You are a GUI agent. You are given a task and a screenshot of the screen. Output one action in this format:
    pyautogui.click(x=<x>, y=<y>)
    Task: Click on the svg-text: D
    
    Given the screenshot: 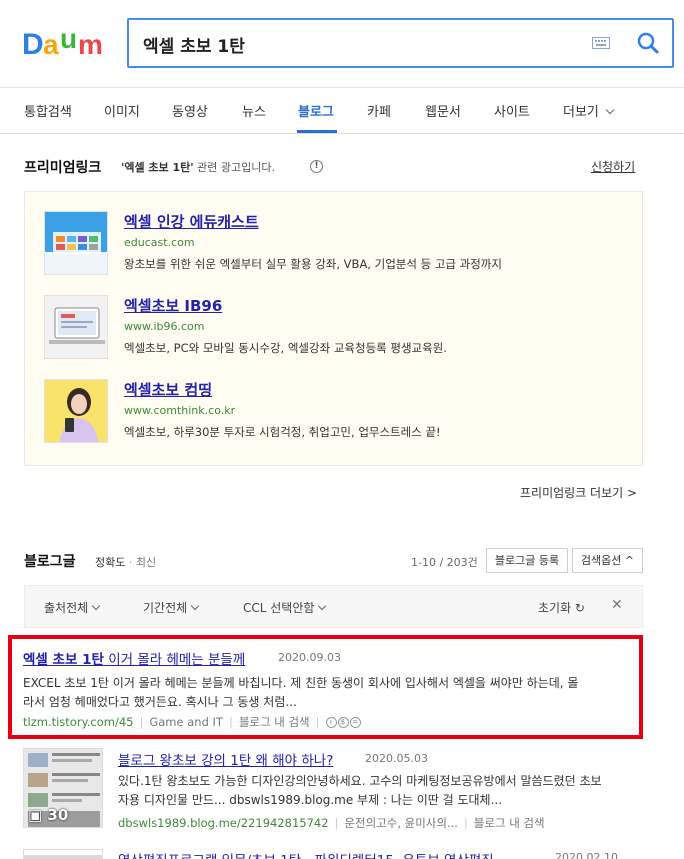 What is the action you would take?
    pyautogui.click(x=33, y=44)
    